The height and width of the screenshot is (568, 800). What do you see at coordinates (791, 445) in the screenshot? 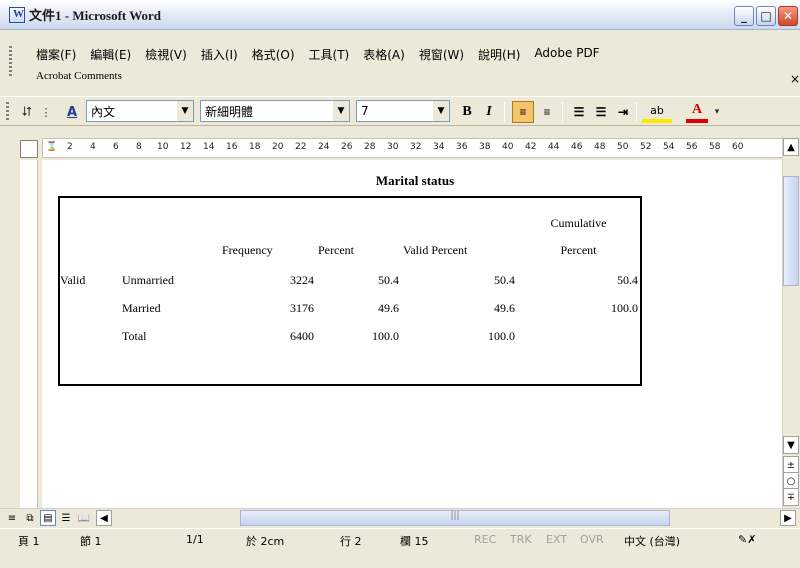
I see `scroll-down-icon: ▼` at bounding box center [791, 445].